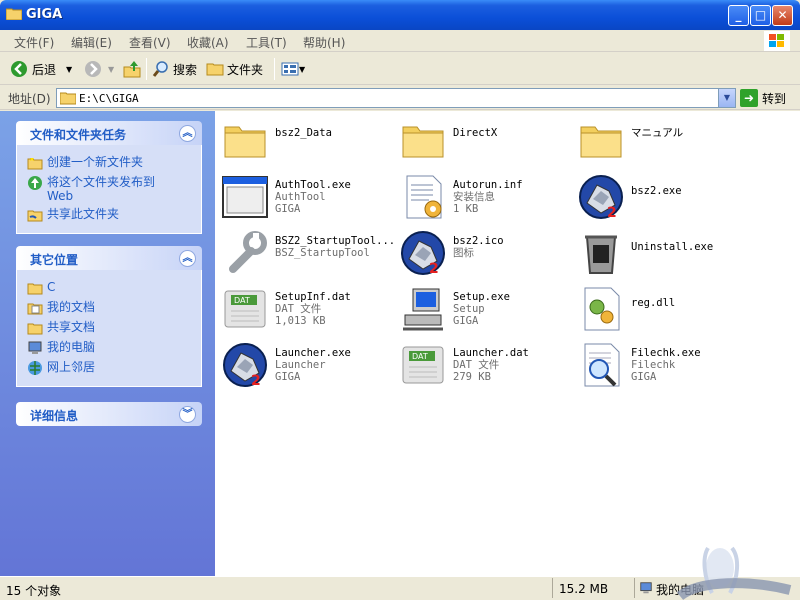 This screenshot has height=600, width=800. What do you see at coordinates (434, 269) in the screenshot?
I see `svg-text: 2` at bounding box center [434, 269].